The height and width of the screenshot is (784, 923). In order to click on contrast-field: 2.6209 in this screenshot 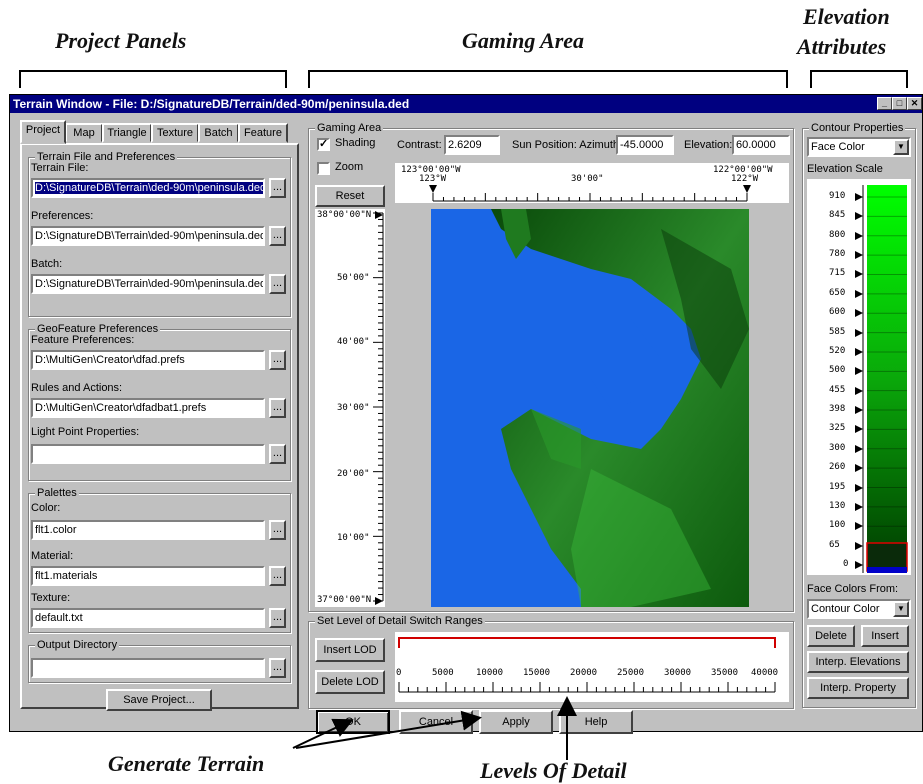, I will do `click(472, 145)`.